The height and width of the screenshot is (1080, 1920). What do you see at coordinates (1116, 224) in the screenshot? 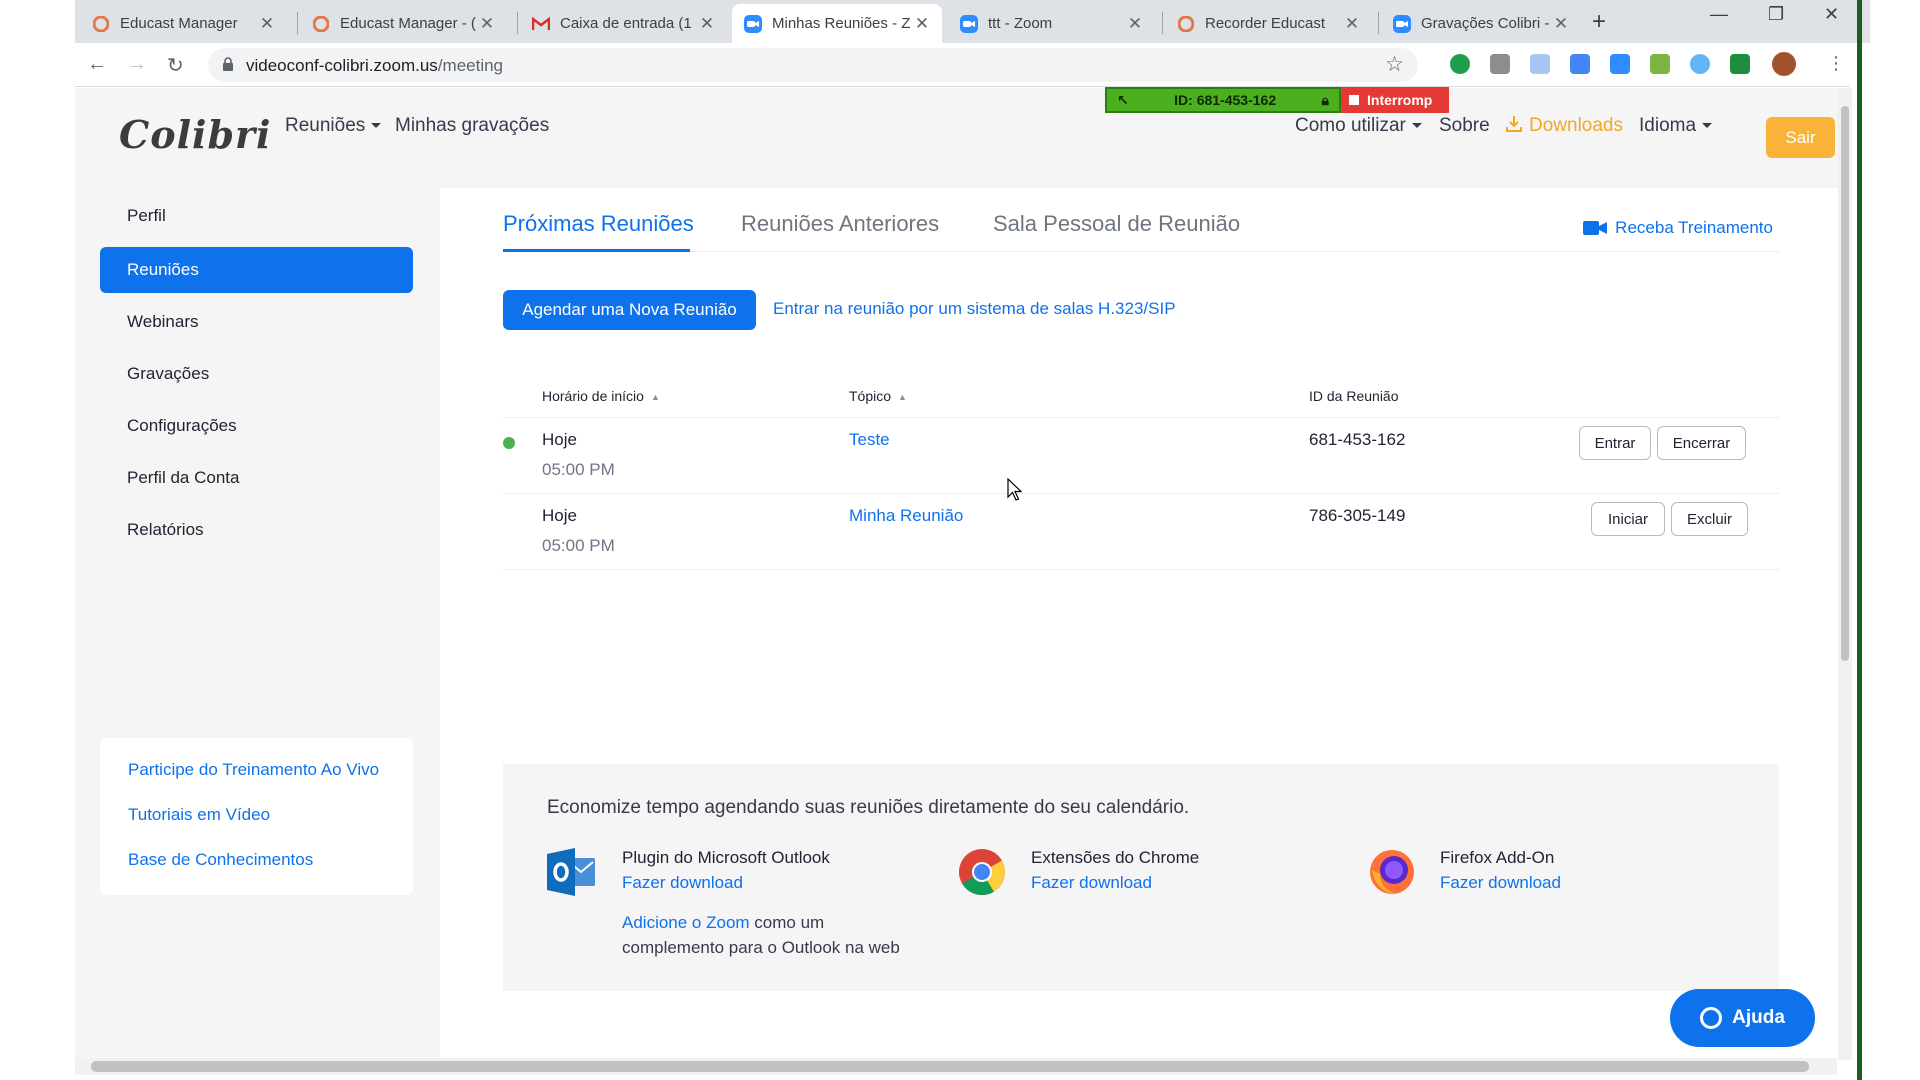
I see `tab-personal-room: Sala Pessoal de Reunião` at bounding box center [1116, 224].